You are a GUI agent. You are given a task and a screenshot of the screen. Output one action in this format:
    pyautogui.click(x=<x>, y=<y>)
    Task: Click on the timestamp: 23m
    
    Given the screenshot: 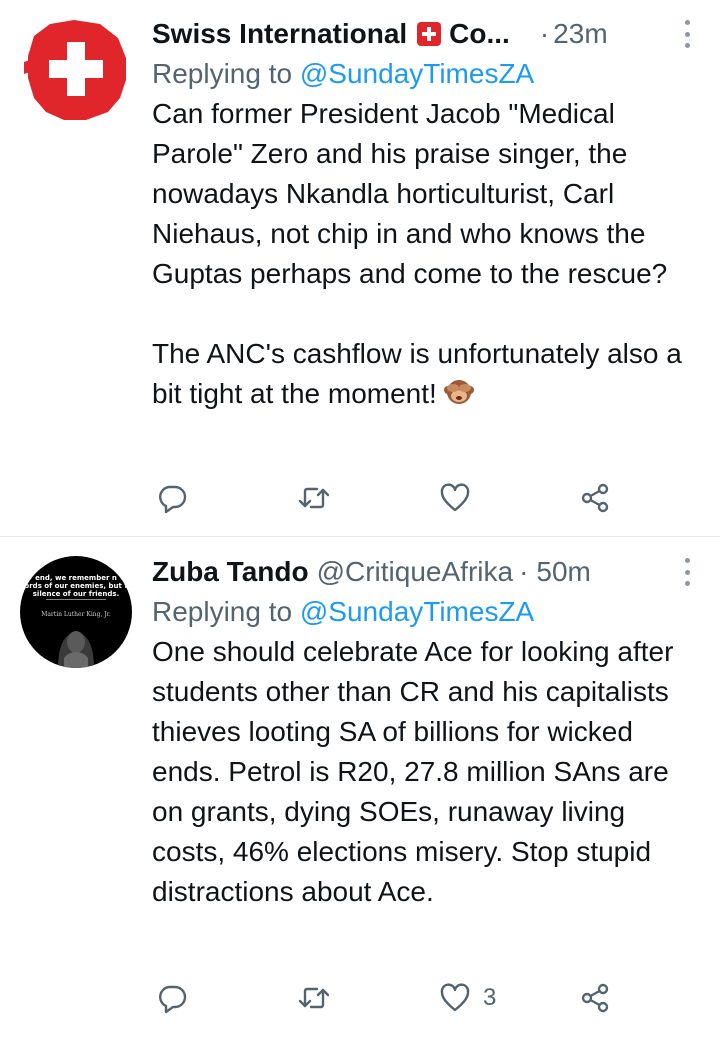 What is the action you would take?
    pyautogui.click(x=580, y=34)
    